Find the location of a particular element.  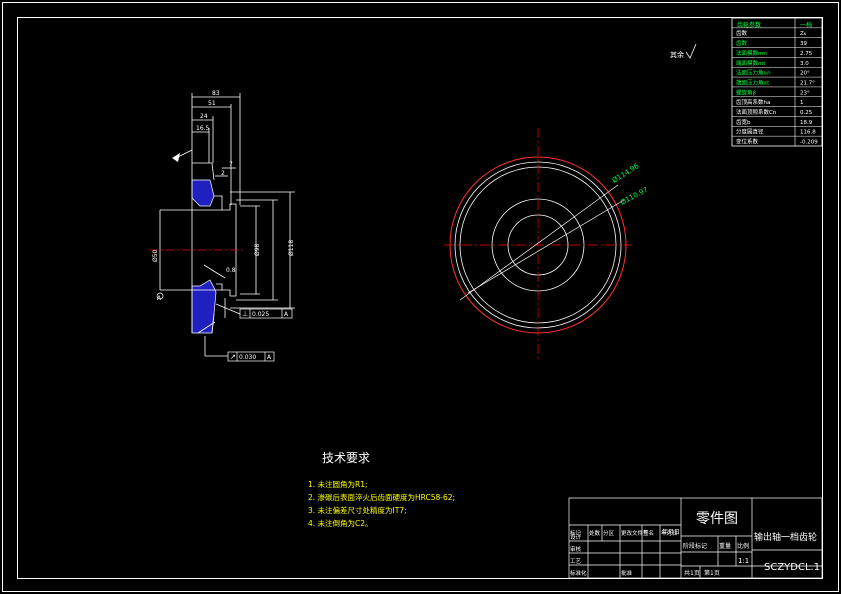

title-block-sheet-no: 第1页 is located at coordinates (712, 573).